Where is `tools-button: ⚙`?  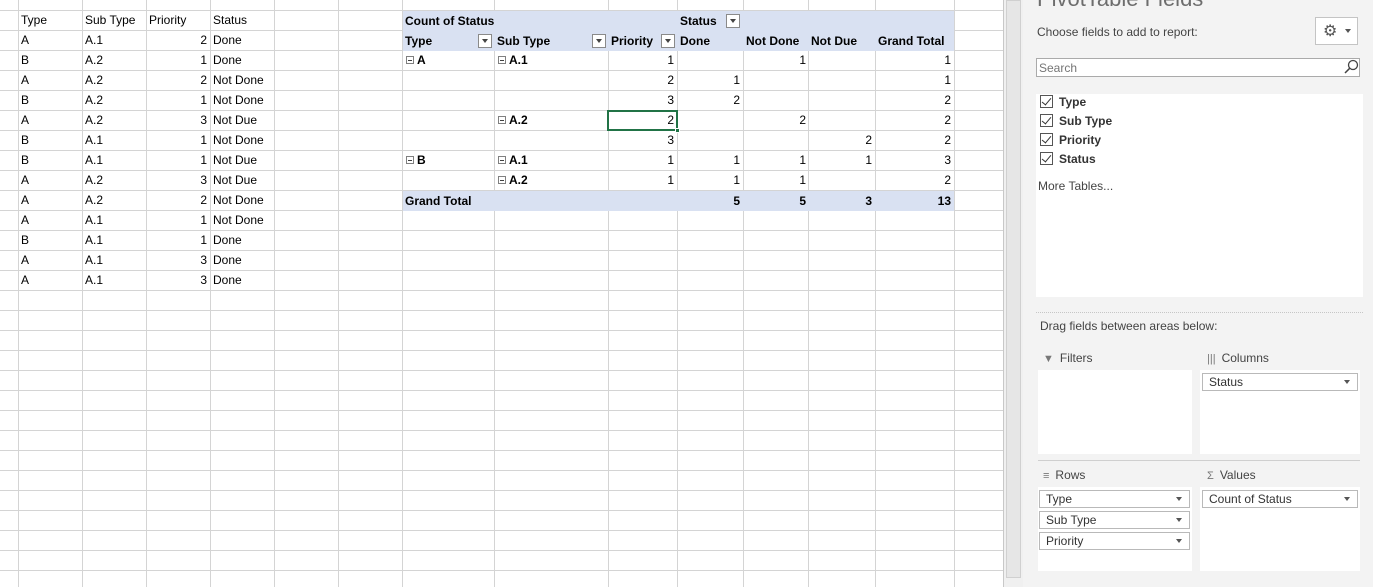
tools-button: ⚙ is located at coordinates (1336, 31).